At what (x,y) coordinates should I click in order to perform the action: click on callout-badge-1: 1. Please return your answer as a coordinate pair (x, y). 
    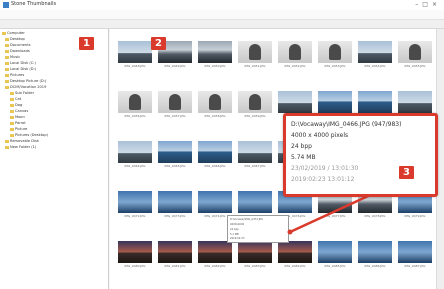
    Looking at the image, I should click on (86, 43).